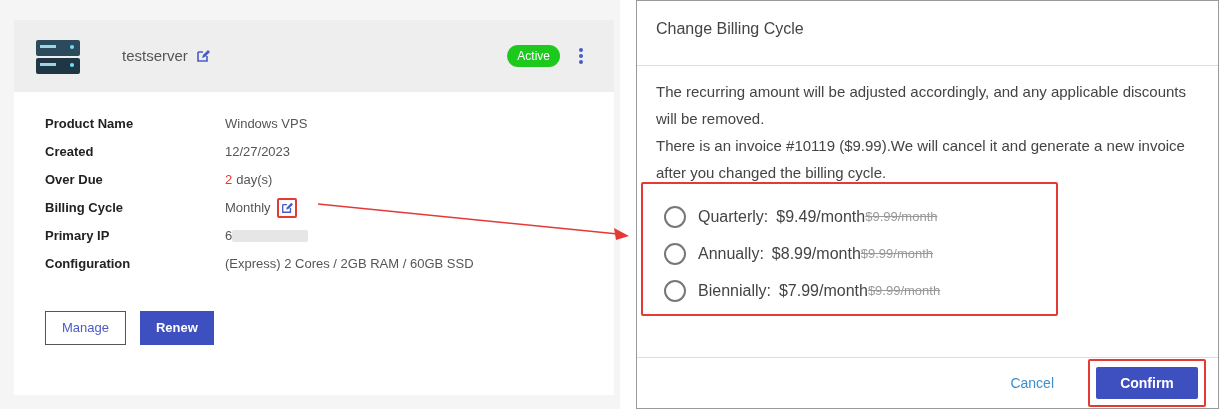 The image size is (1219, 409). Describe the element at coordinates (248, 207) in the screenshot. I see `field-value: Monthly` at that location.